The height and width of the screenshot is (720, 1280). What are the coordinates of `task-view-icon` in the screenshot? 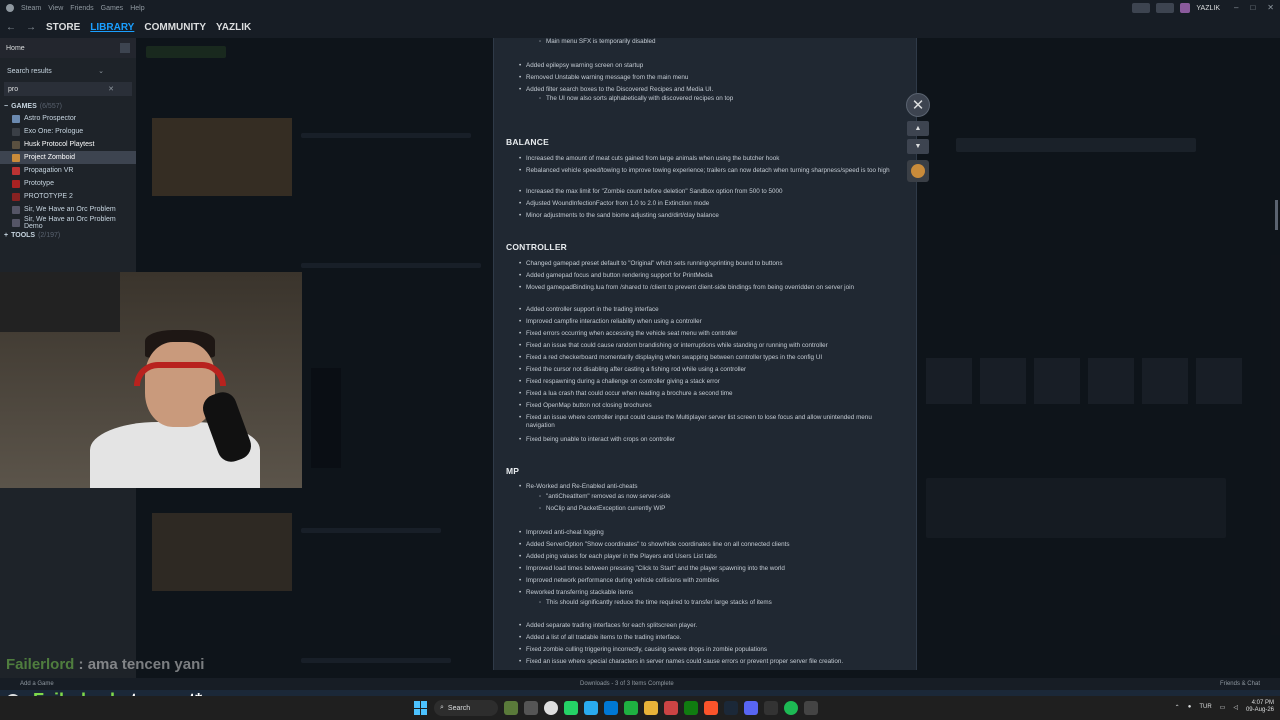 It's located at (531, 708).